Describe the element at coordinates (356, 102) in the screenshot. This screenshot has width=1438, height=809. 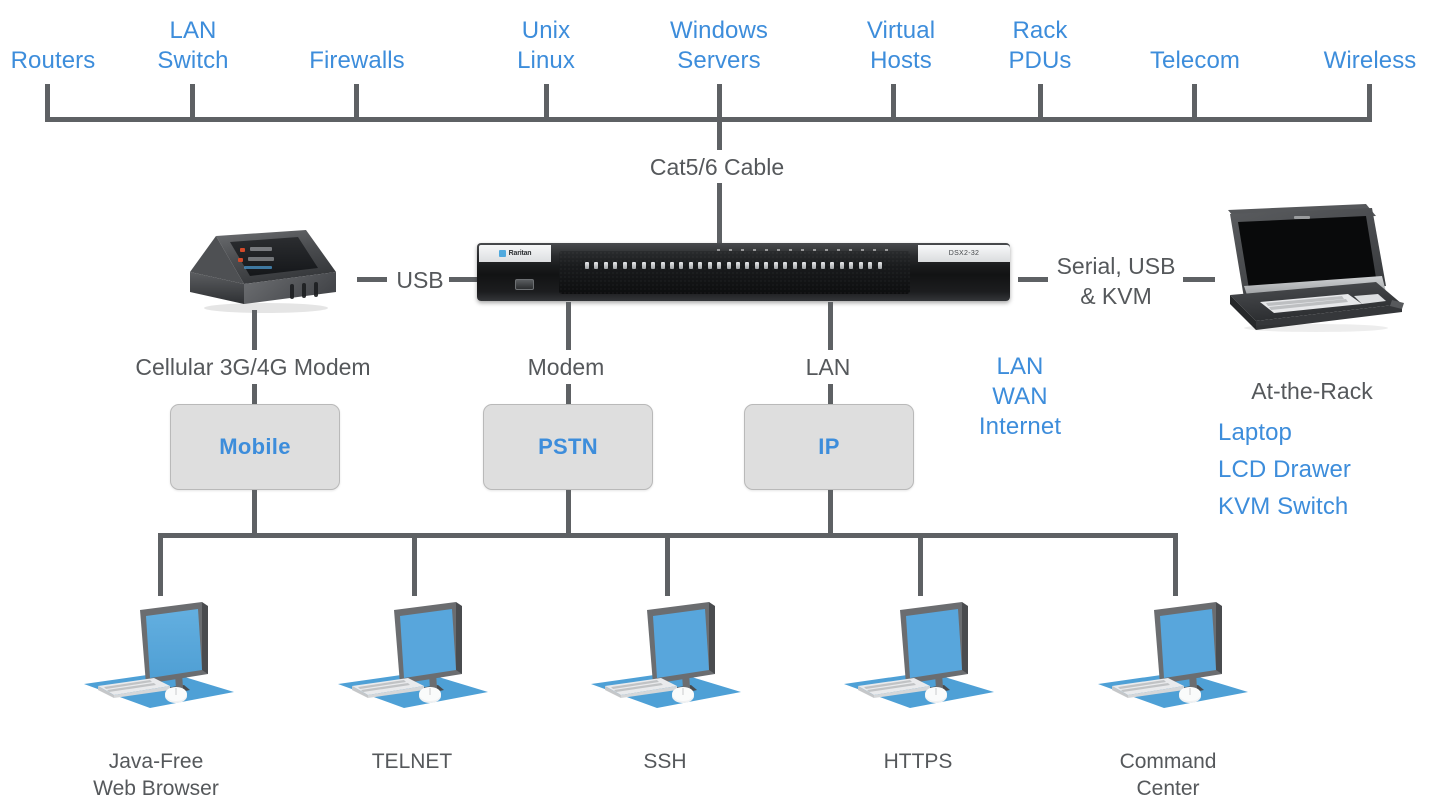
I see `top-tick-firewalls` at that location.